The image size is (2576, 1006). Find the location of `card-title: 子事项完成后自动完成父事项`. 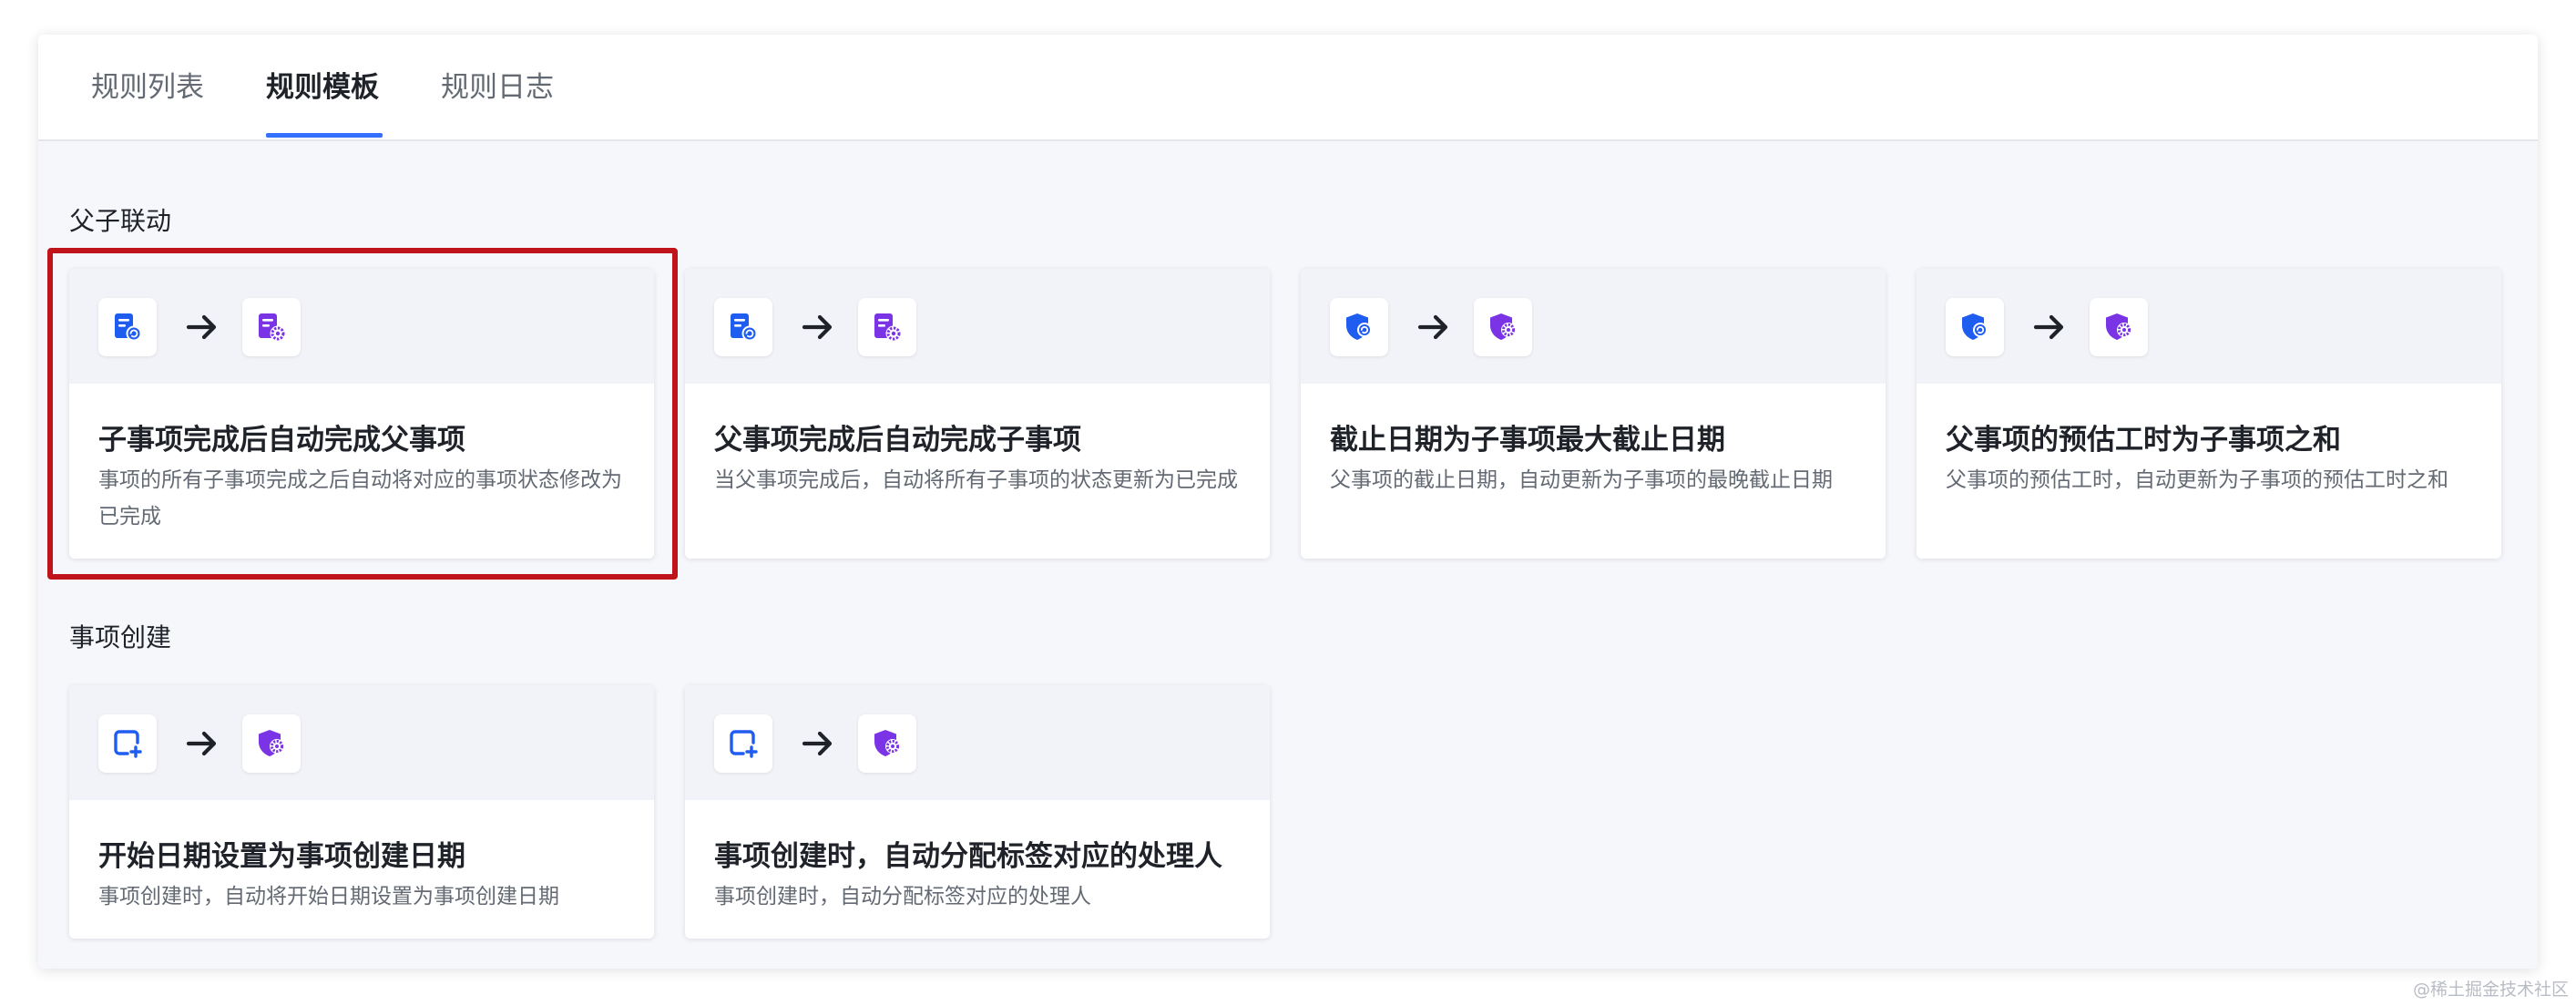

card-title: 子事项完成后自动完成父事项 is located at coordinates (281, 441).